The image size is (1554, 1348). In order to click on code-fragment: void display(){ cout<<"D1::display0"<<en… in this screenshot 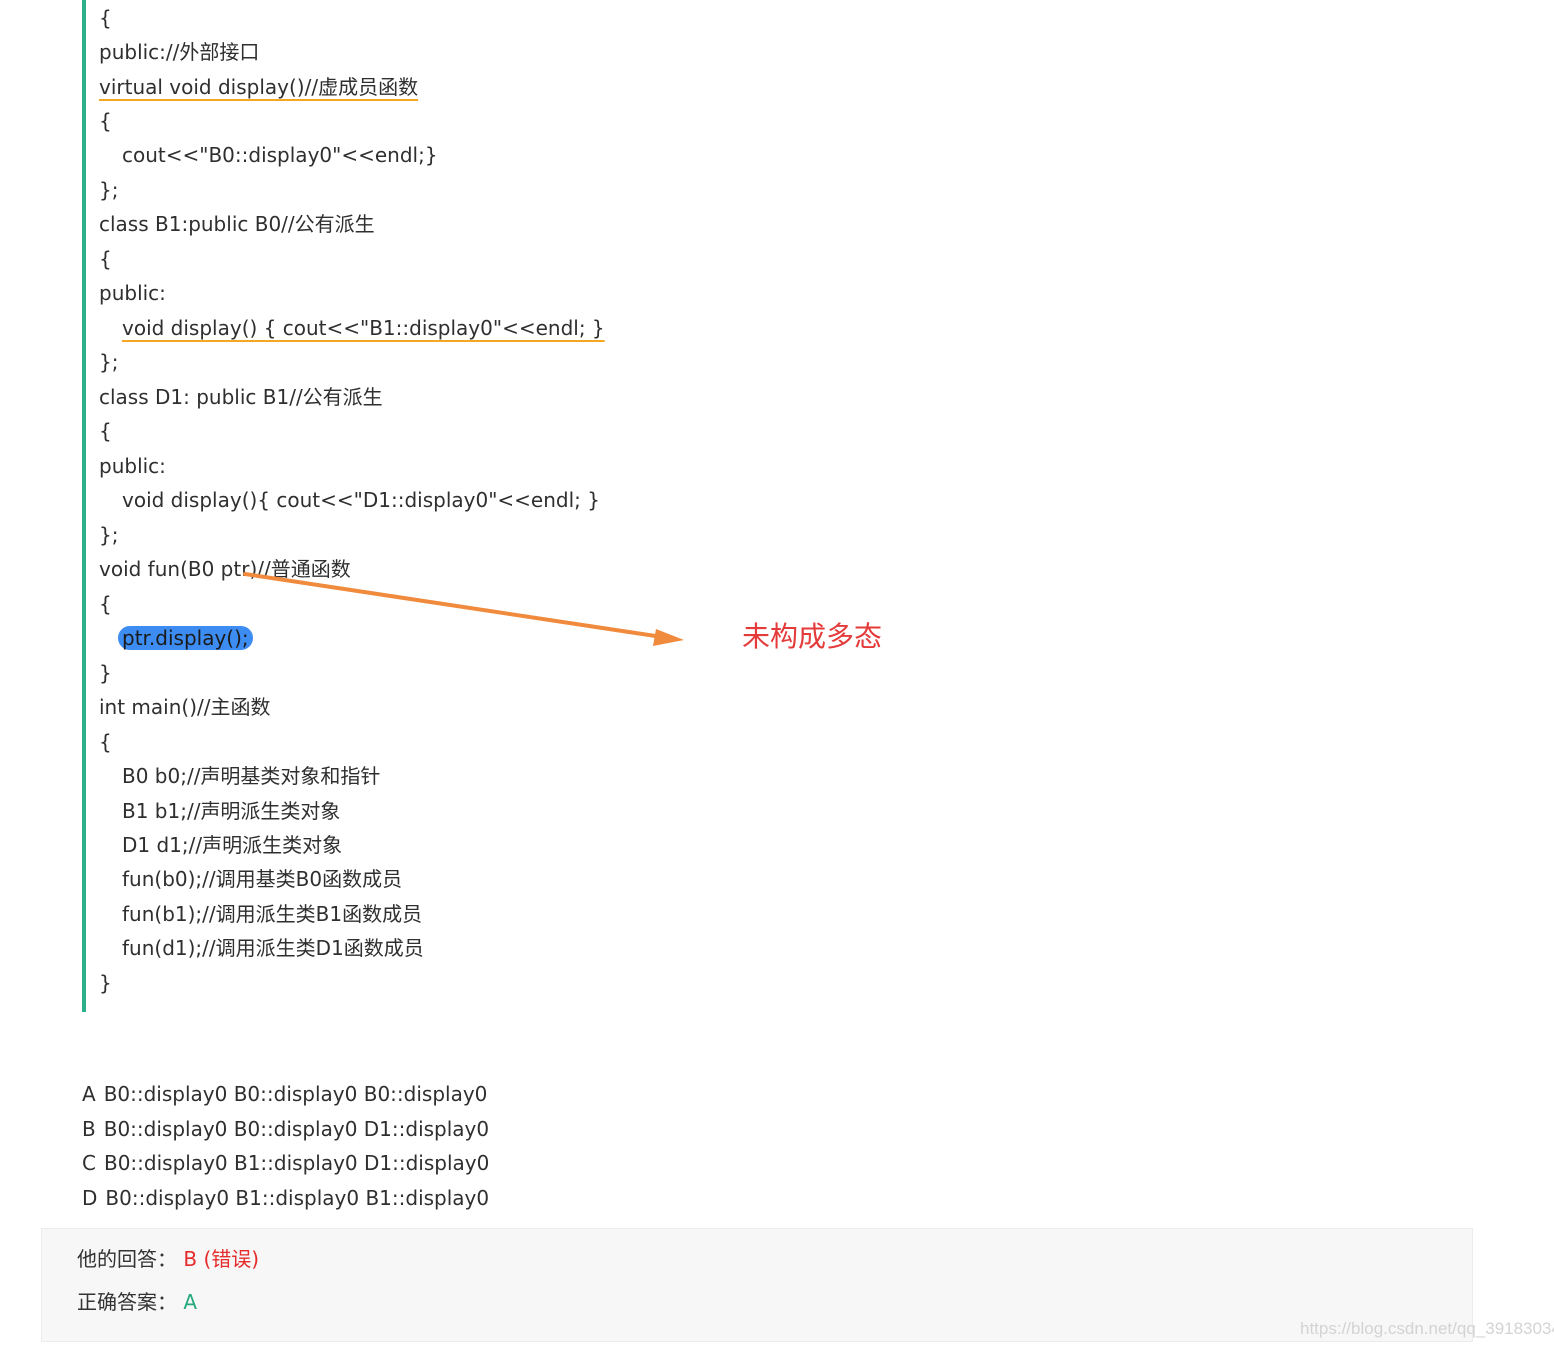, I will do `click(361, 500)`.